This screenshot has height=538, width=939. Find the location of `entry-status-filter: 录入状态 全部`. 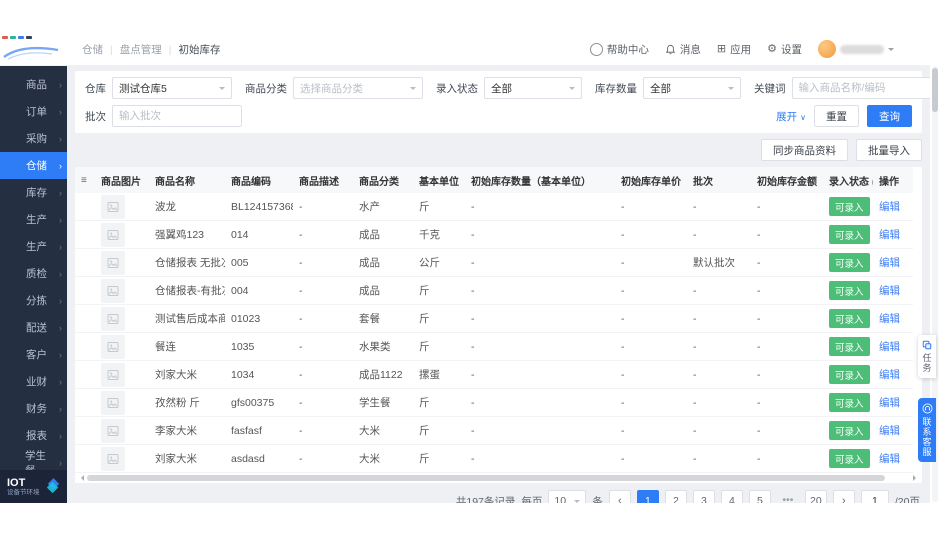

entry-status-filter: 录入状态 全部 is located at coordinates (509, 88).